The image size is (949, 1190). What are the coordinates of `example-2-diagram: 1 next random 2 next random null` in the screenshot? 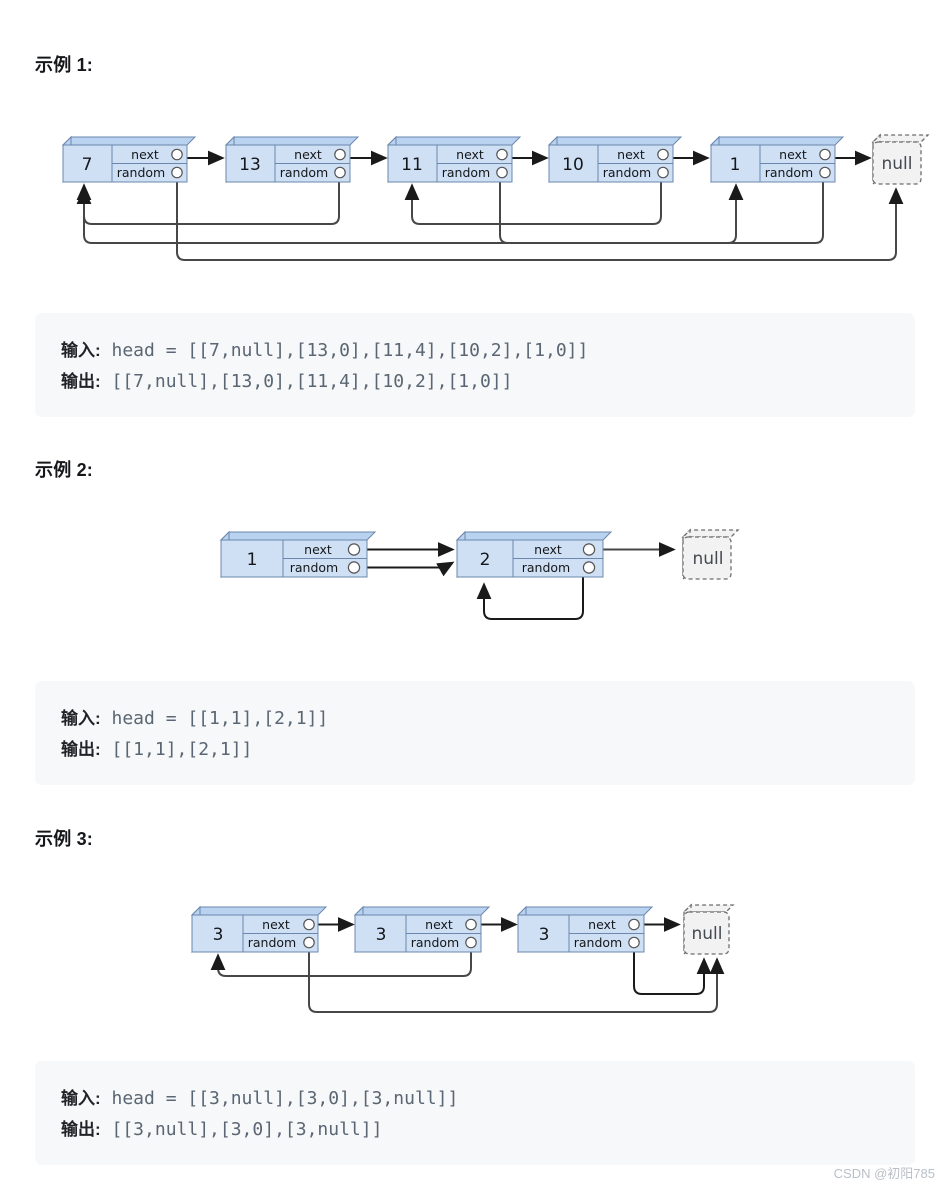 It's located at (479, 574).